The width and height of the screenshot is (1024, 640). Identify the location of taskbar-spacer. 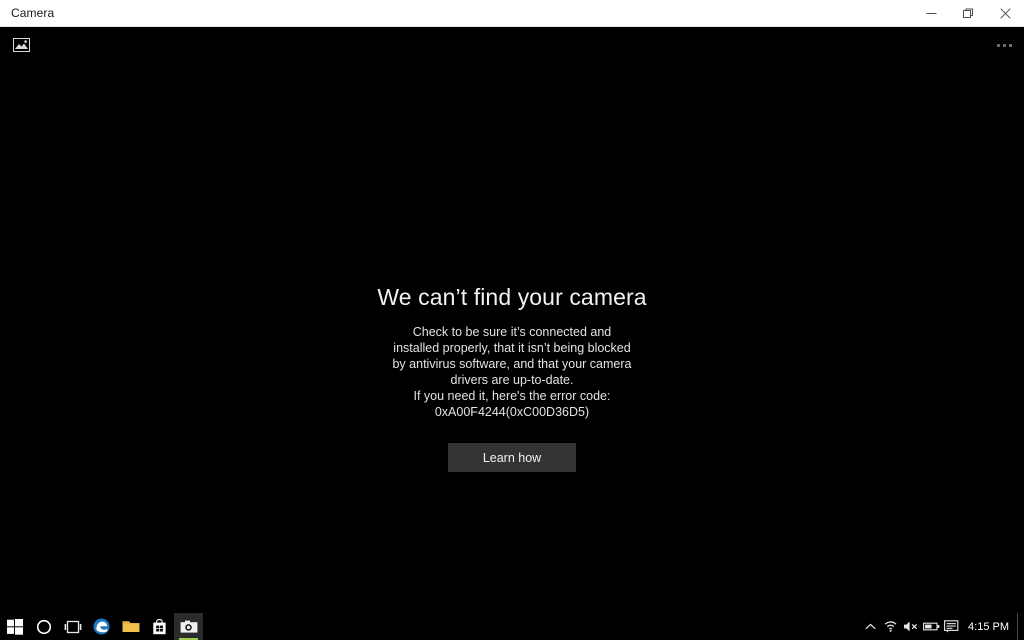
(531, 626).